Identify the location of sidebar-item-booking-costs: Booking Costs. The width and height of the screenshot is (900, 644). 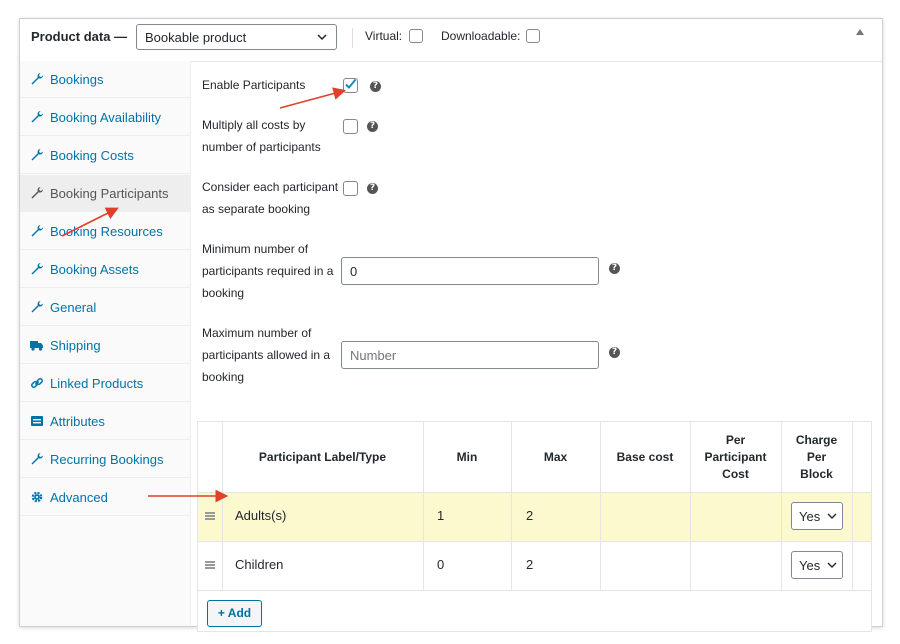
(105, 155).